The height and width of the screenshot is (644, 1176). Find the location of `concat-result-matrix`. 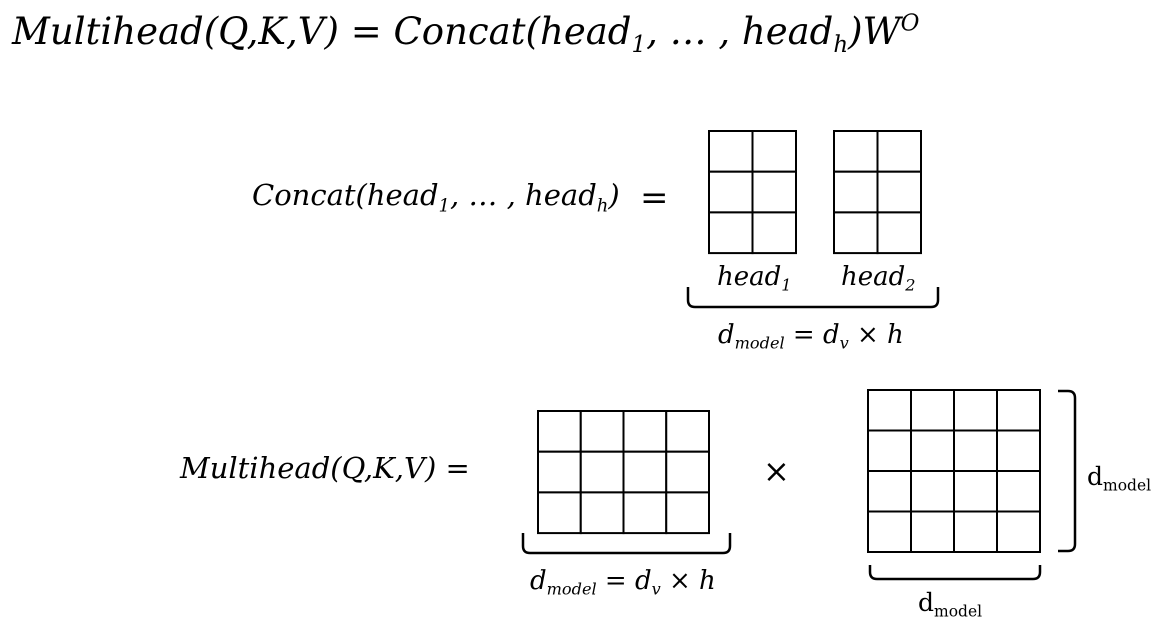

concat-result-matrix is located at coordinates (623, 472).